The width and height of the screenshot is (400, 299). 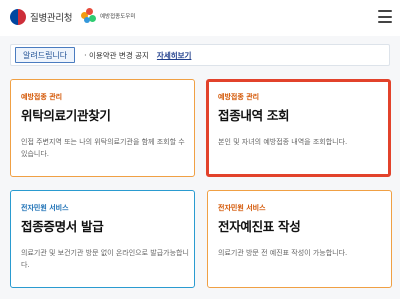 I want to click on vaccination-helper-logo-text: 예방접종도우미, so click(x=118, y=17).